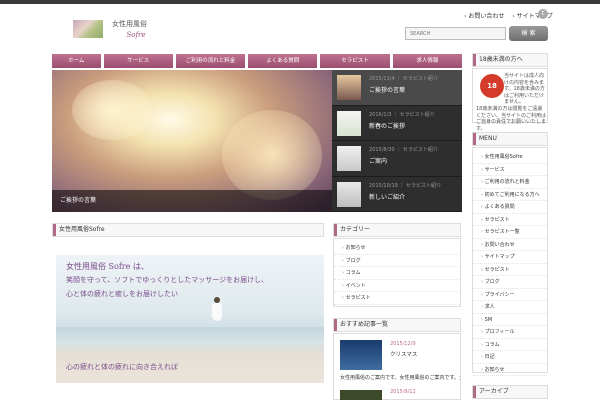  Describe the element at coordinates (283, 61) in the screenshot. I see `nav-item-faq: よくある質問` at that location.